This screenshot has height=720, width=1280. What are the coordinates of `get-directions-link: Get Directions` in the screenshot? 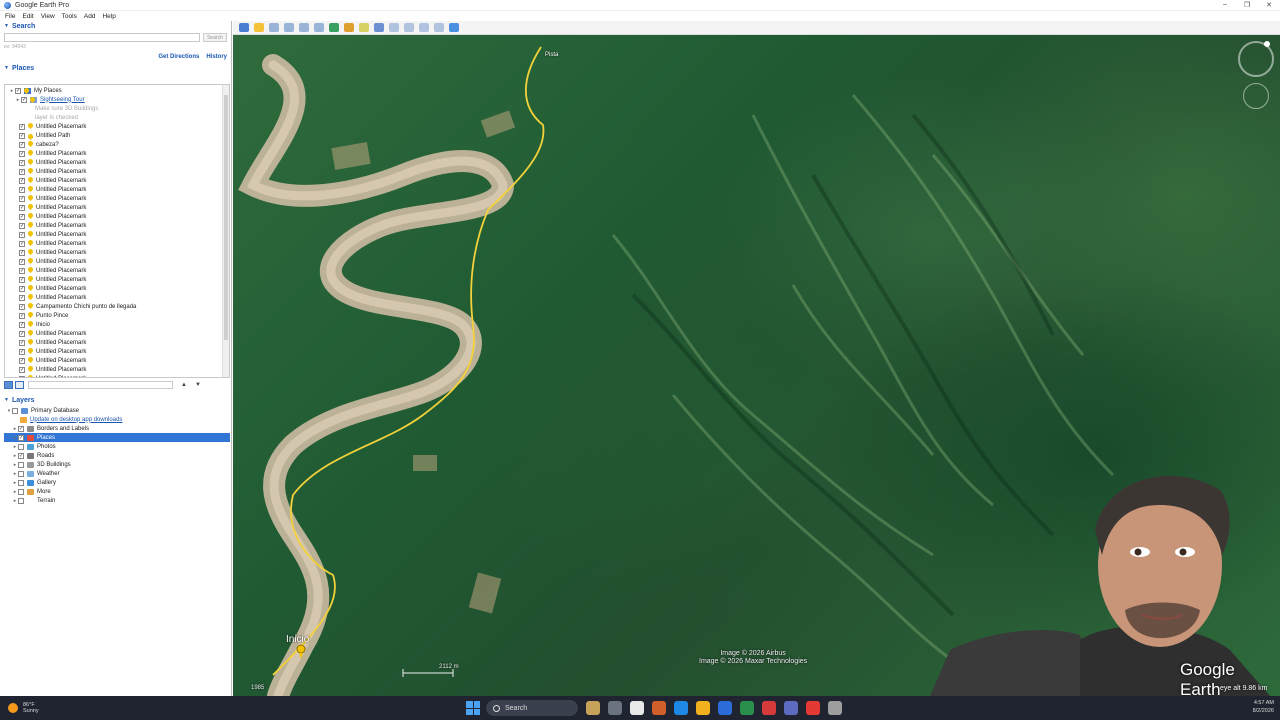 It's located at (178, 57).